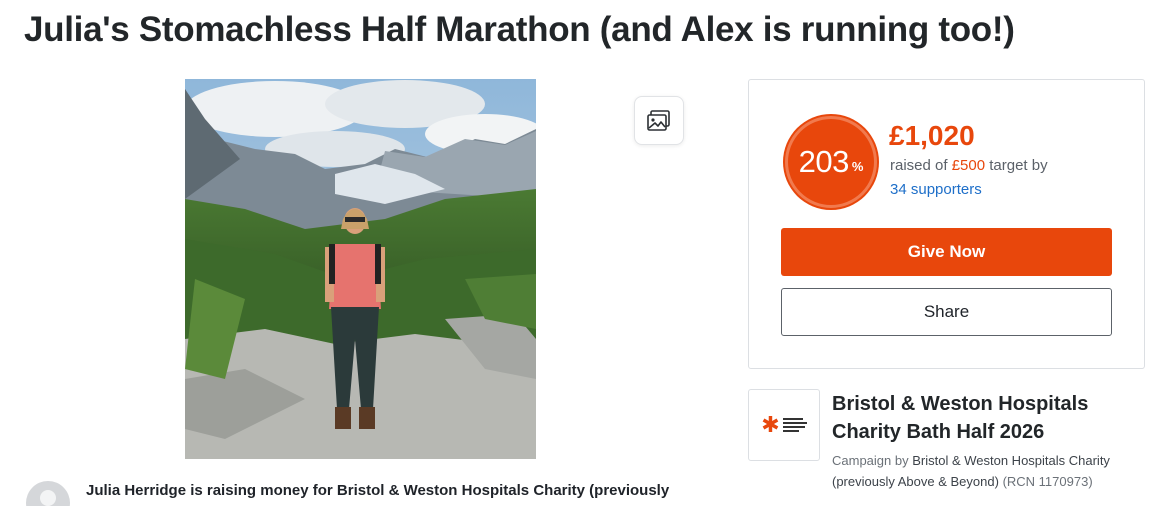 The width and height of the screenshot is (1149, 506). What do you see at coordinates (872, 460) in the screenshot?
I see `campaign-by-prefix: Campaign by` at bounding box center [872, 460].